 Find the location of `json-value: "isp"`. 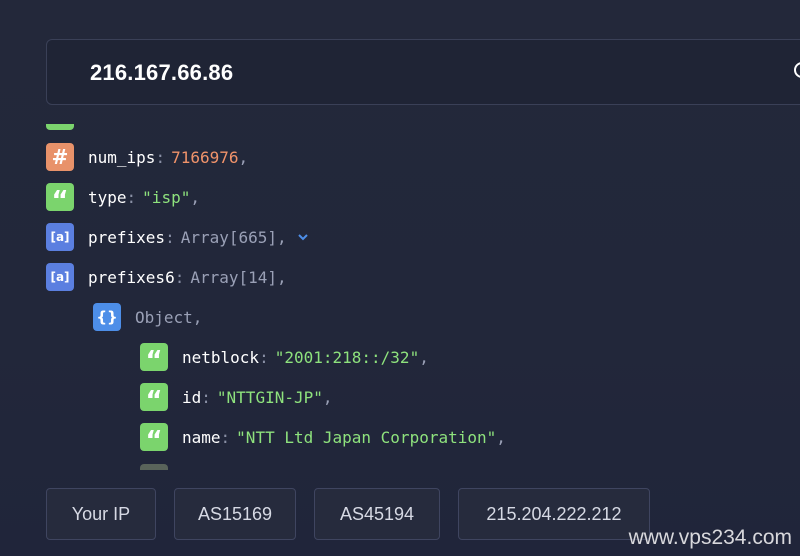

json-value: "isp" is located at coordinates (166, 197).